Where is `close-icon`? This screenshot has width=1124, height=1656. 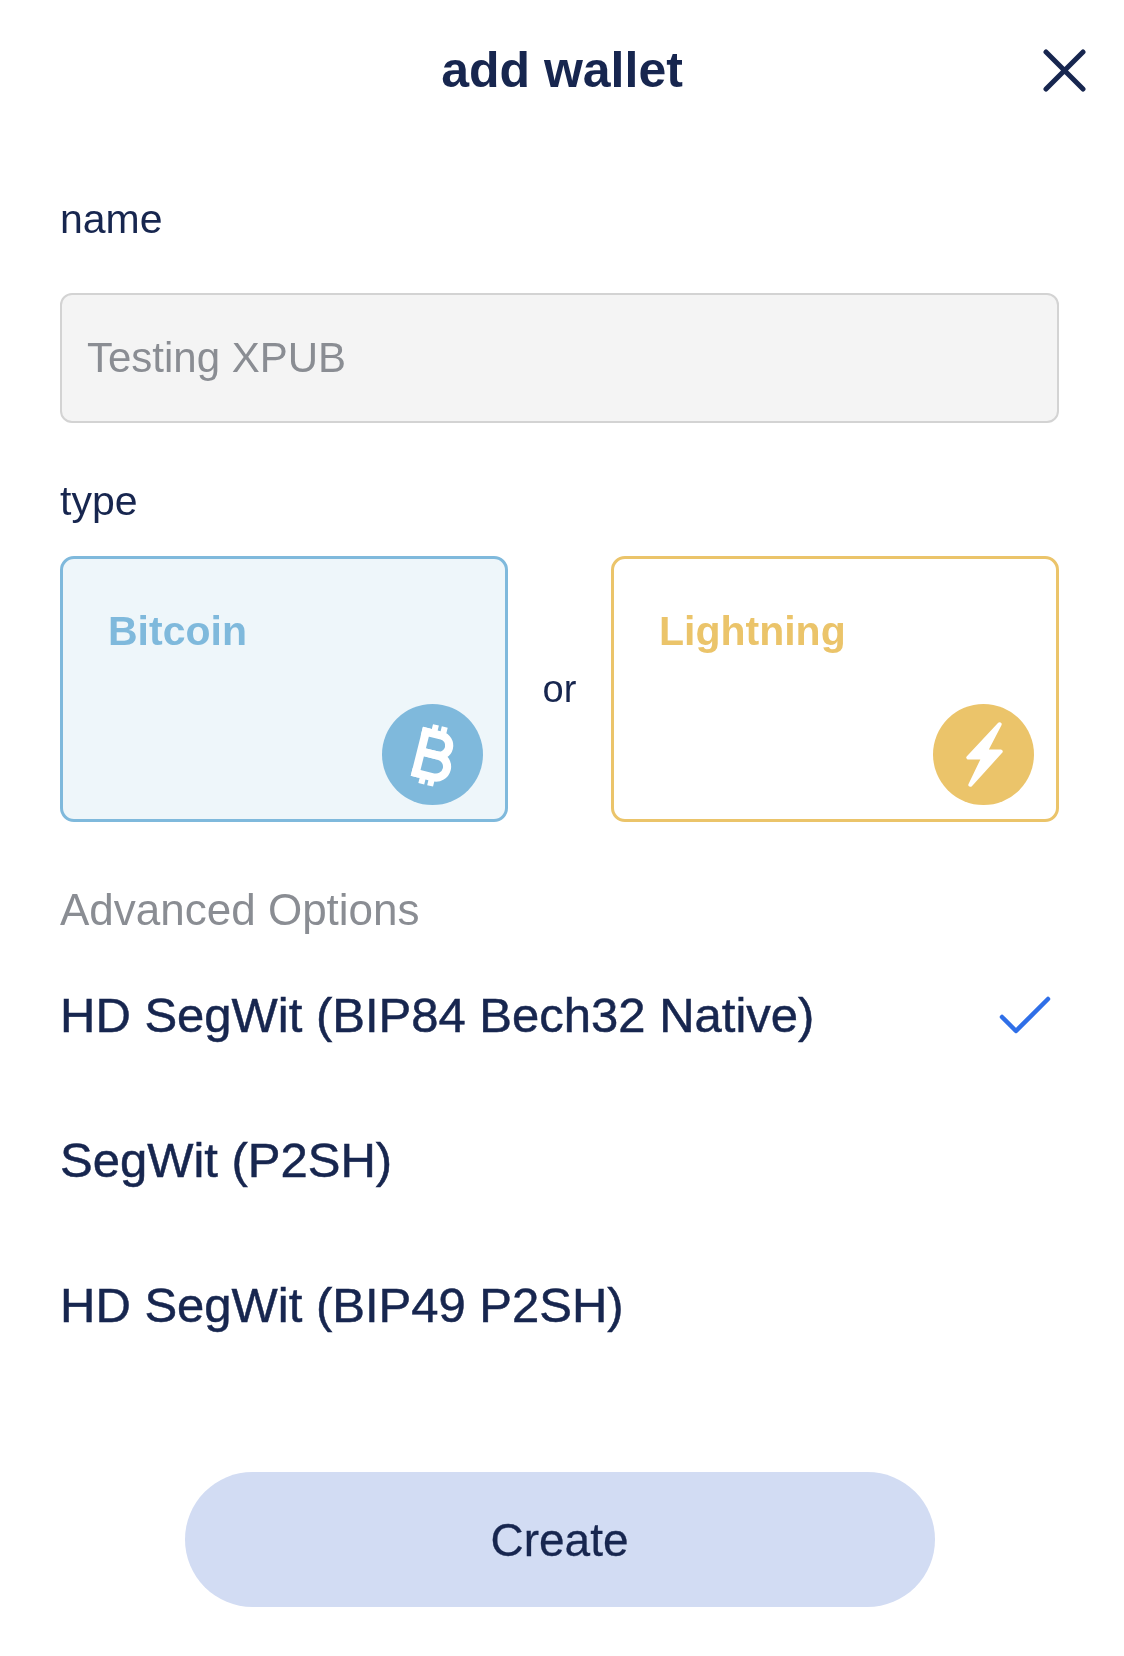
close-icon is located at coordinates (1064, 70).